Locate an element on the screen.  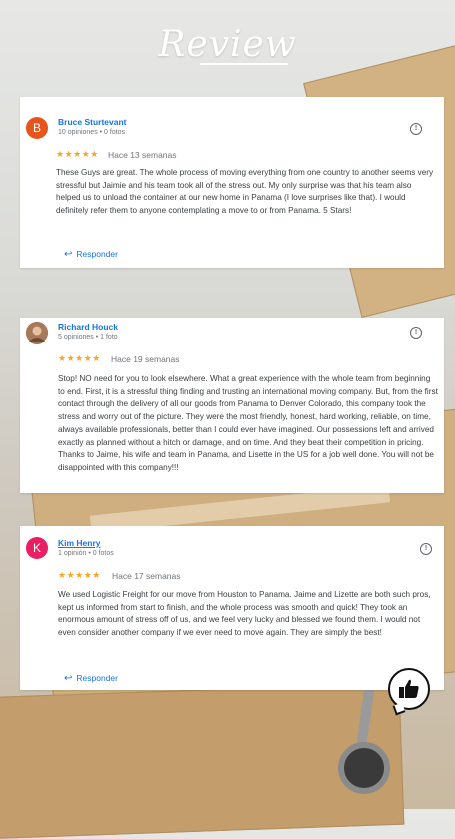
thumbs-up-icon is located at coordinates (409, 689).